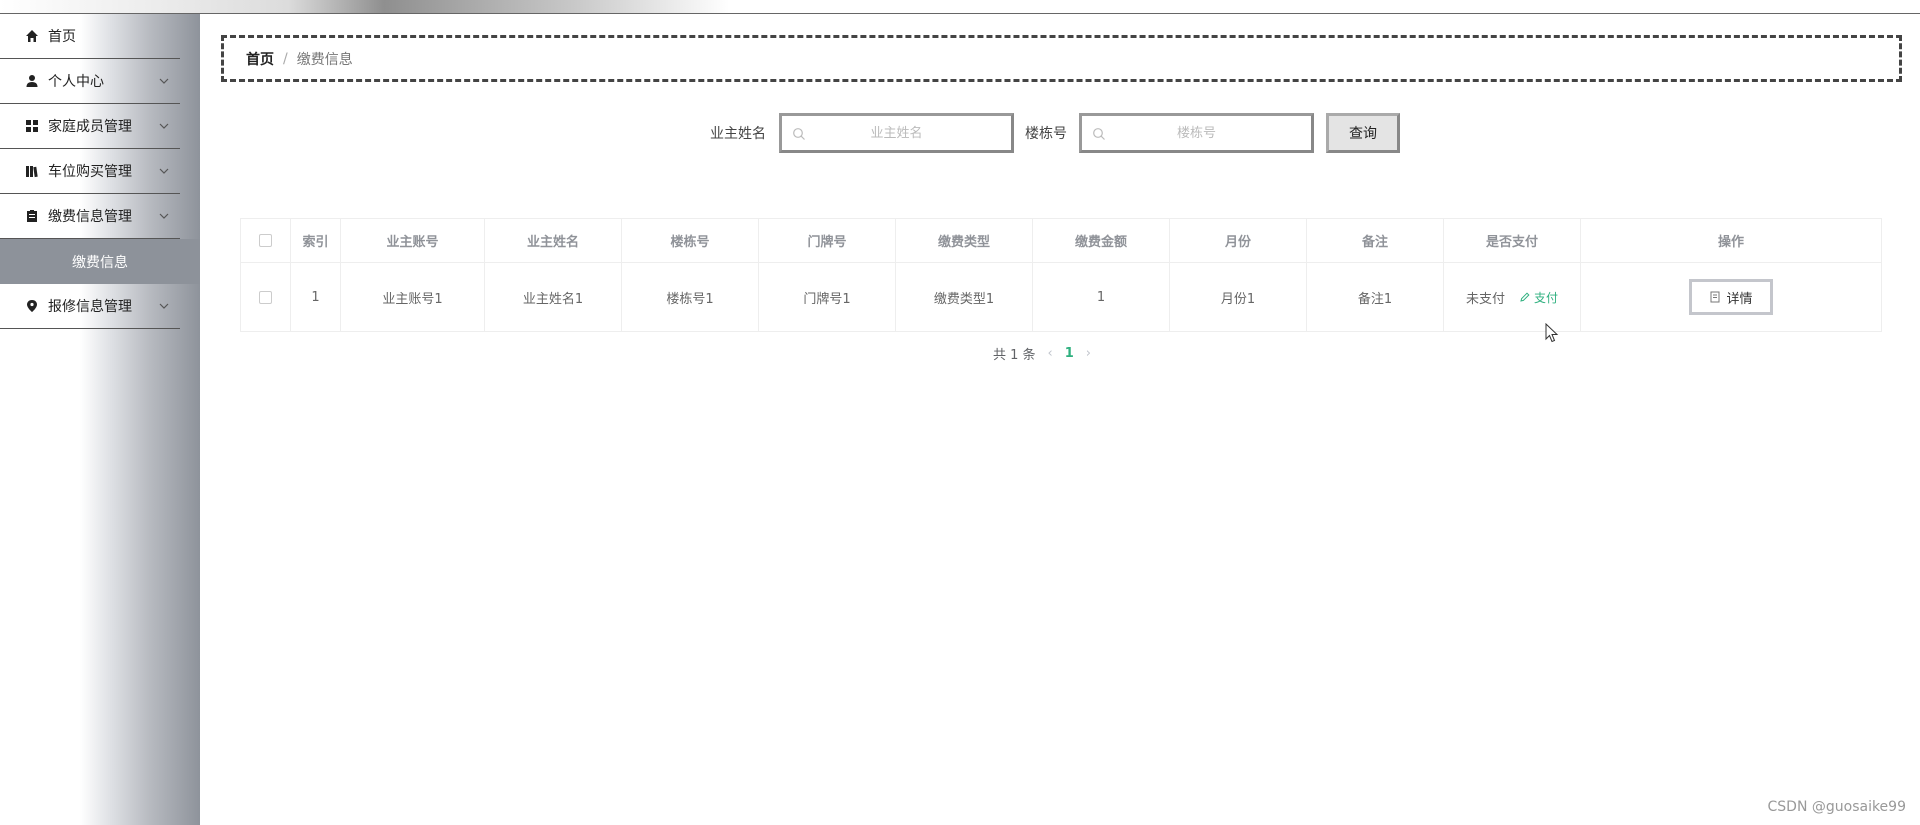  Describe the element at coordinates (1837, 807) in the screenshot. I see `watermark: CSDN @guosaike99` at that location.